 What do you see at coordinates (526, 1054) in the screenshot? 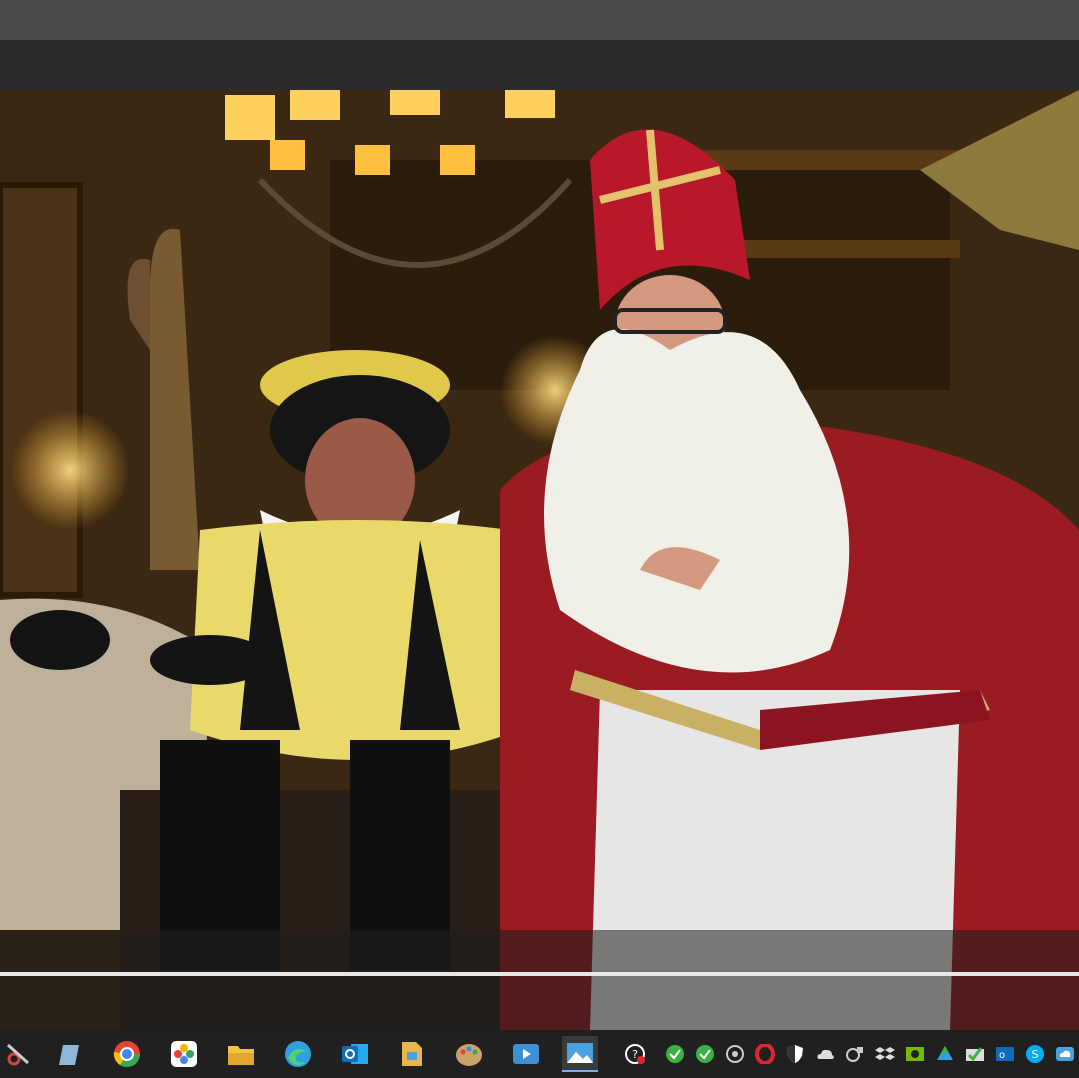
I see `media-player-icon` at bounding box center [526, 1054].